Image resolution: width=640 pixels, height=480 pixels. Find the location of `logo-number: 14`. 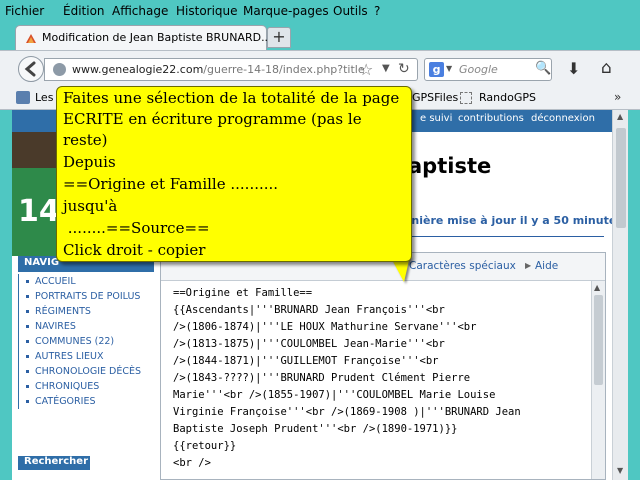

logo-number: 14 is located at coordinates (39, 211).